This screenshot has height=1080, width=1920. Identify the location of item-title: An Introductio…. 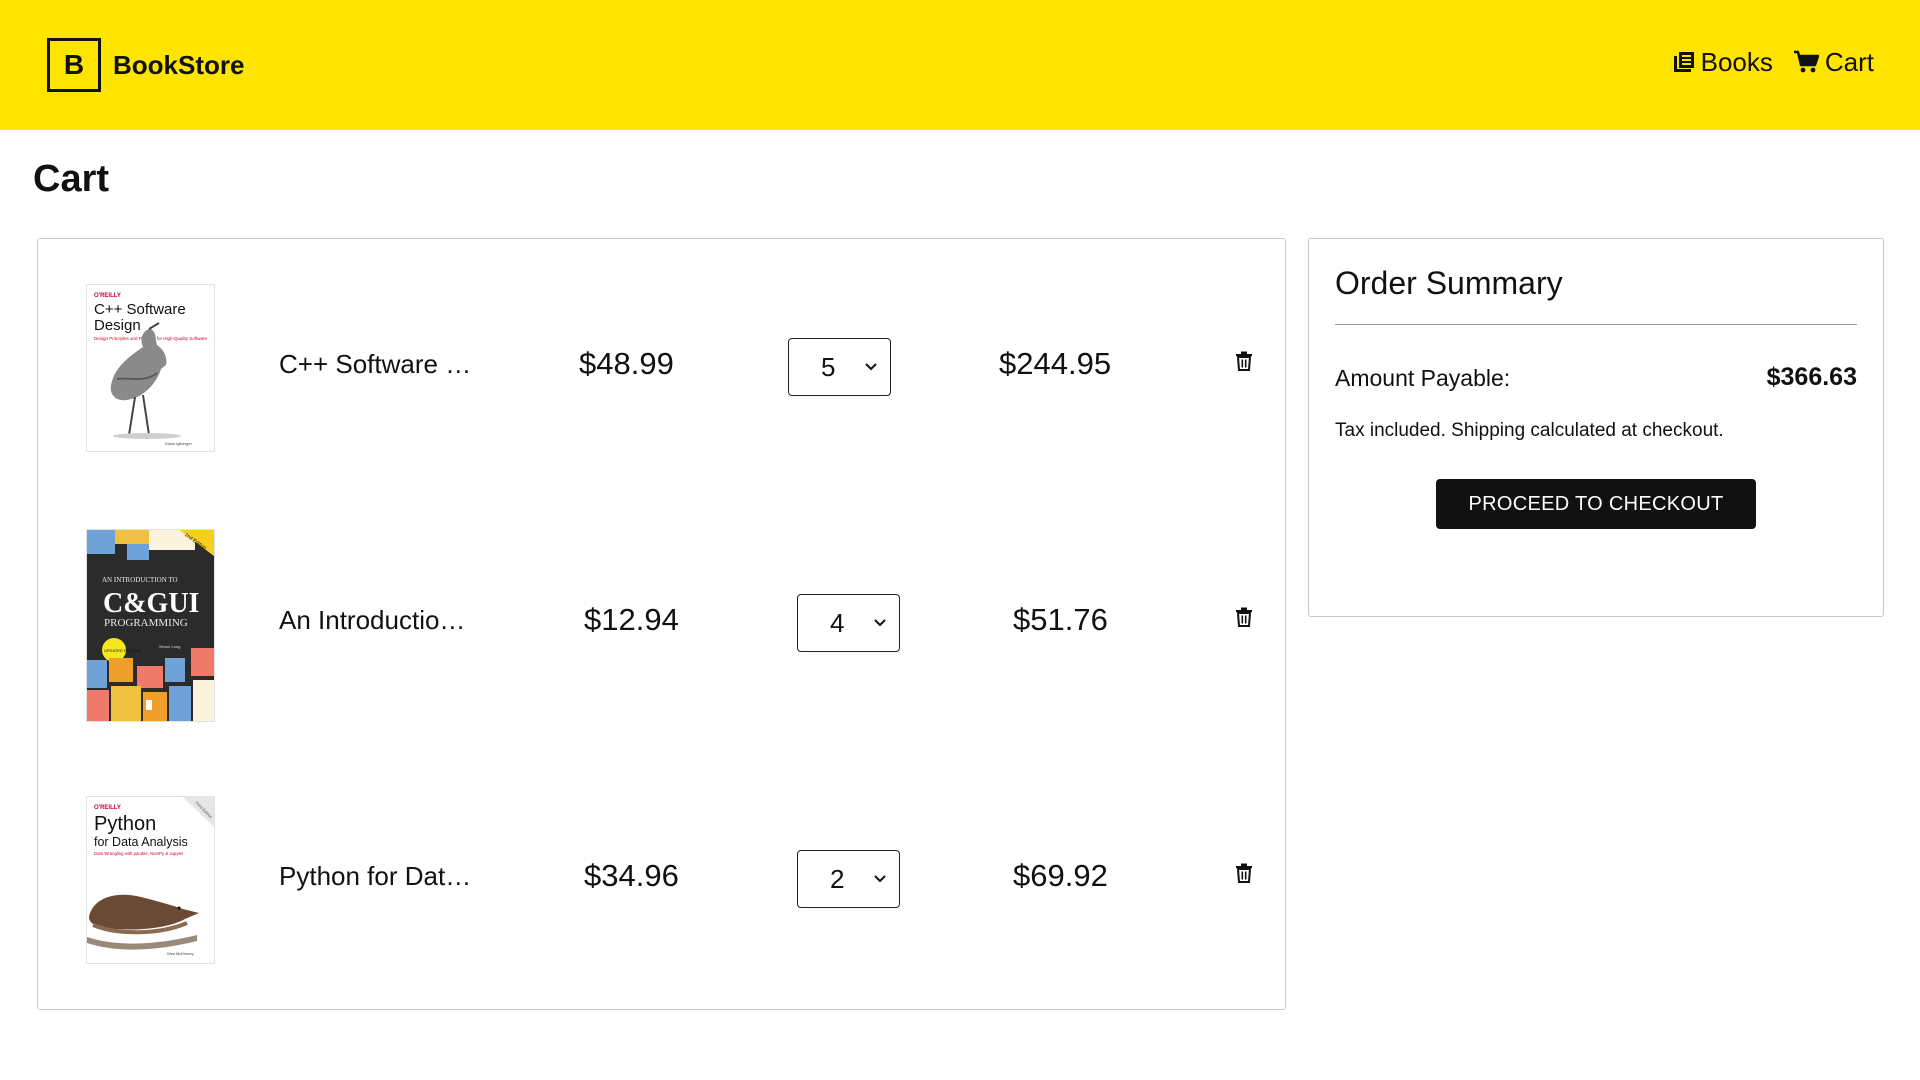
(379, 620).